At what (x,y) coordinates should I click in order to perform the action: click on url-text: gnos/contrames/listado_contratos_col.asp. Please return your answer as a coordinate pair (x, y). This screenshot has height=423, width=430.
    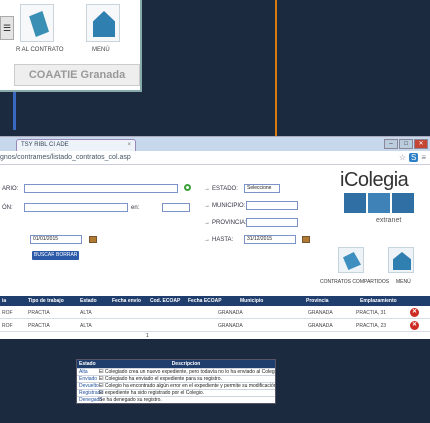
    Looking at the image, I should click on (65, 158).